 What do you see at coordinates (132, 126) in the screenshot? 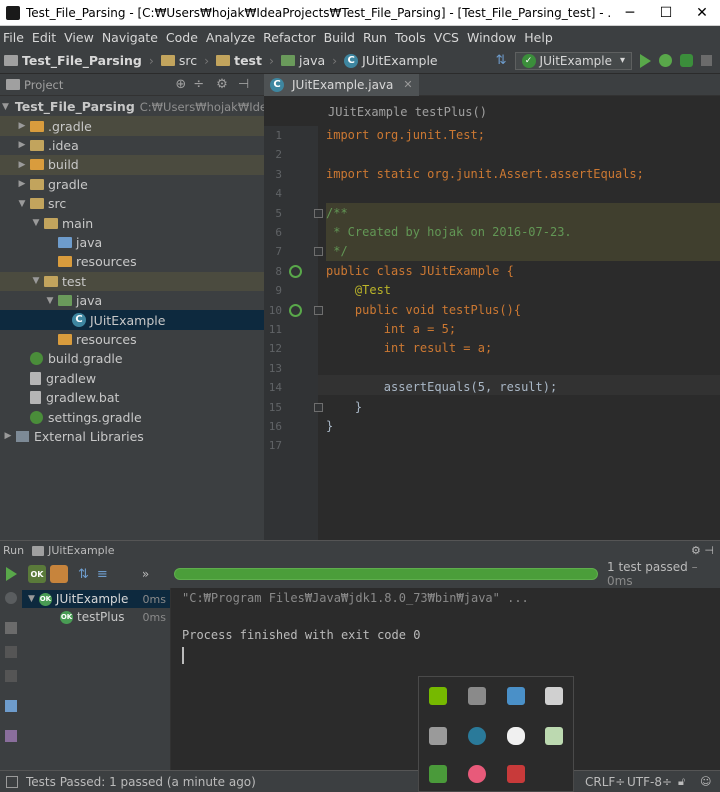
I see `tree-item: ▶ .gradle` at bounding box center [132, 126].